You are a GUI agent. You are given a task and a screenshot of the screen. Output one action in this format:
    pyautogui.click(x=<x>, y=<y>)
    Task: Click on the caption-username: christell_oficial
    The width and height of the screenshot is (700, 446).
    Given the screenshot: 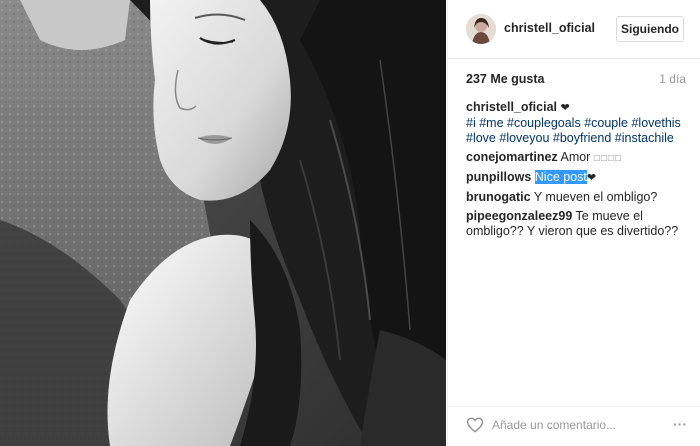 What is the action you would take?
    pyautogui.click(x=511, y=107)
    